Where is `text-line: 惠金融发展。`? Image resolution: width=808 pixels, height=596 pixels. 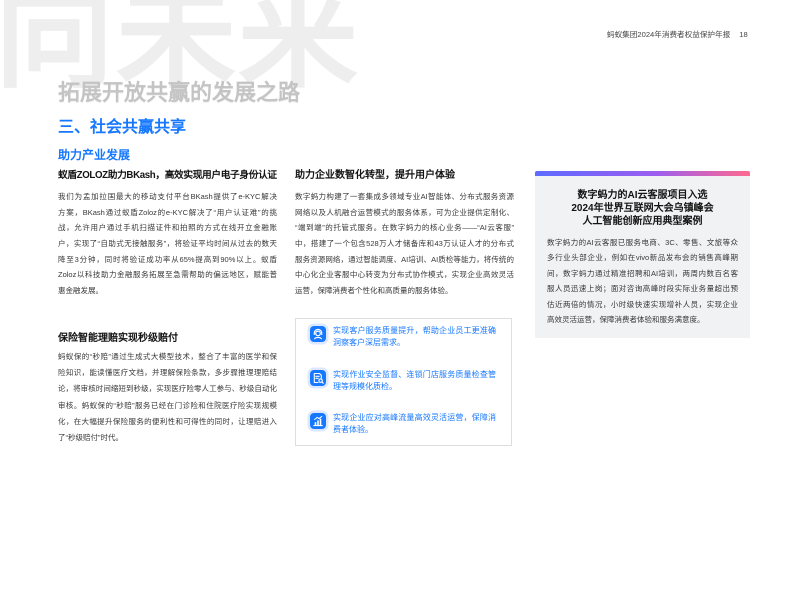 text-line: 惠金融发展。 is located at coordinates (80, 291).